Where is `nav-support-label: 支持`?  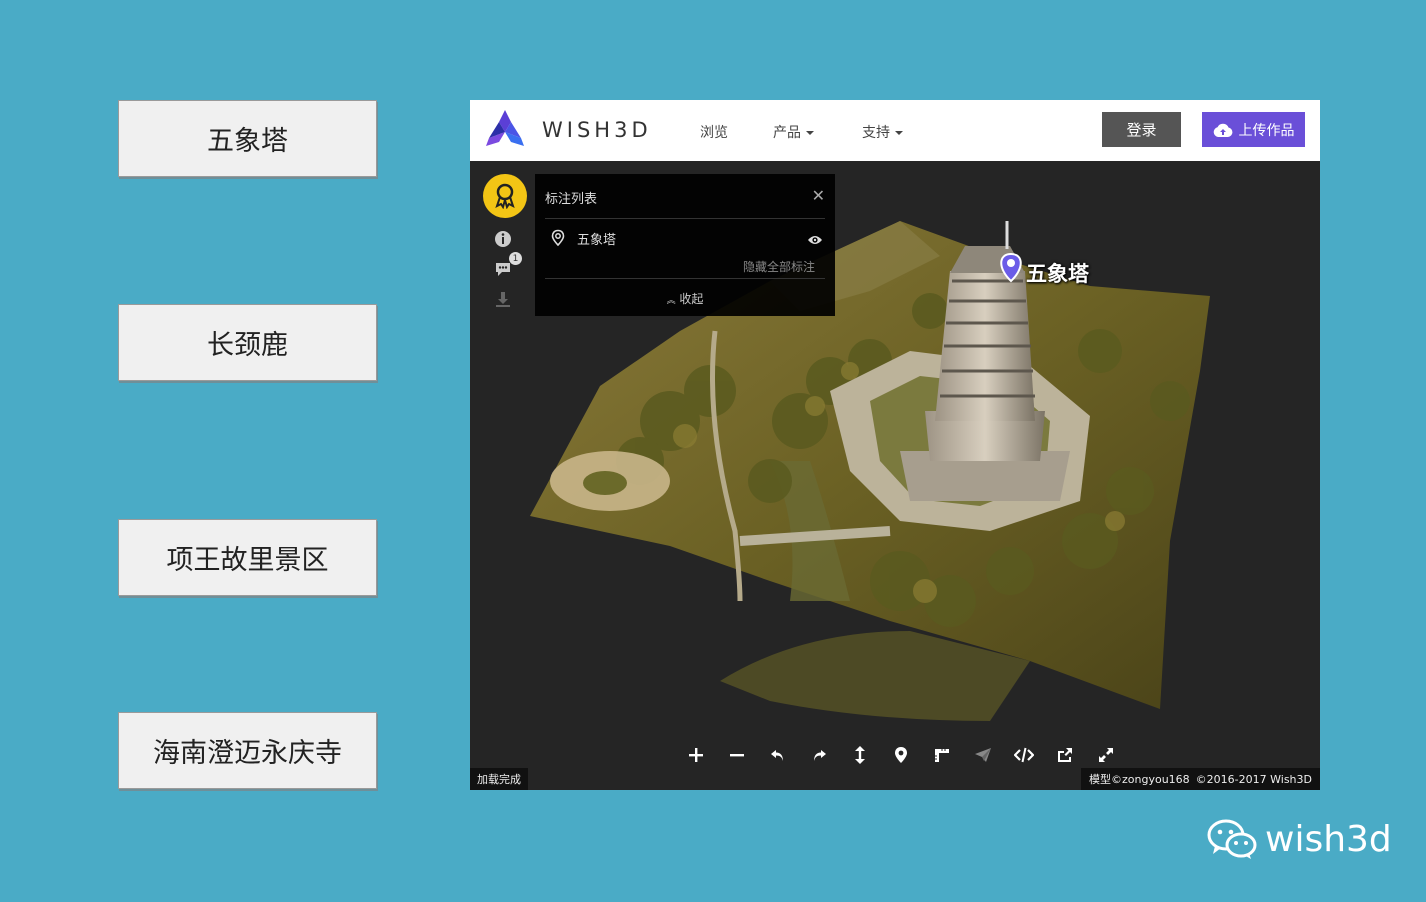 nav-support-label: 支持 is located at coordinates (876, 133).